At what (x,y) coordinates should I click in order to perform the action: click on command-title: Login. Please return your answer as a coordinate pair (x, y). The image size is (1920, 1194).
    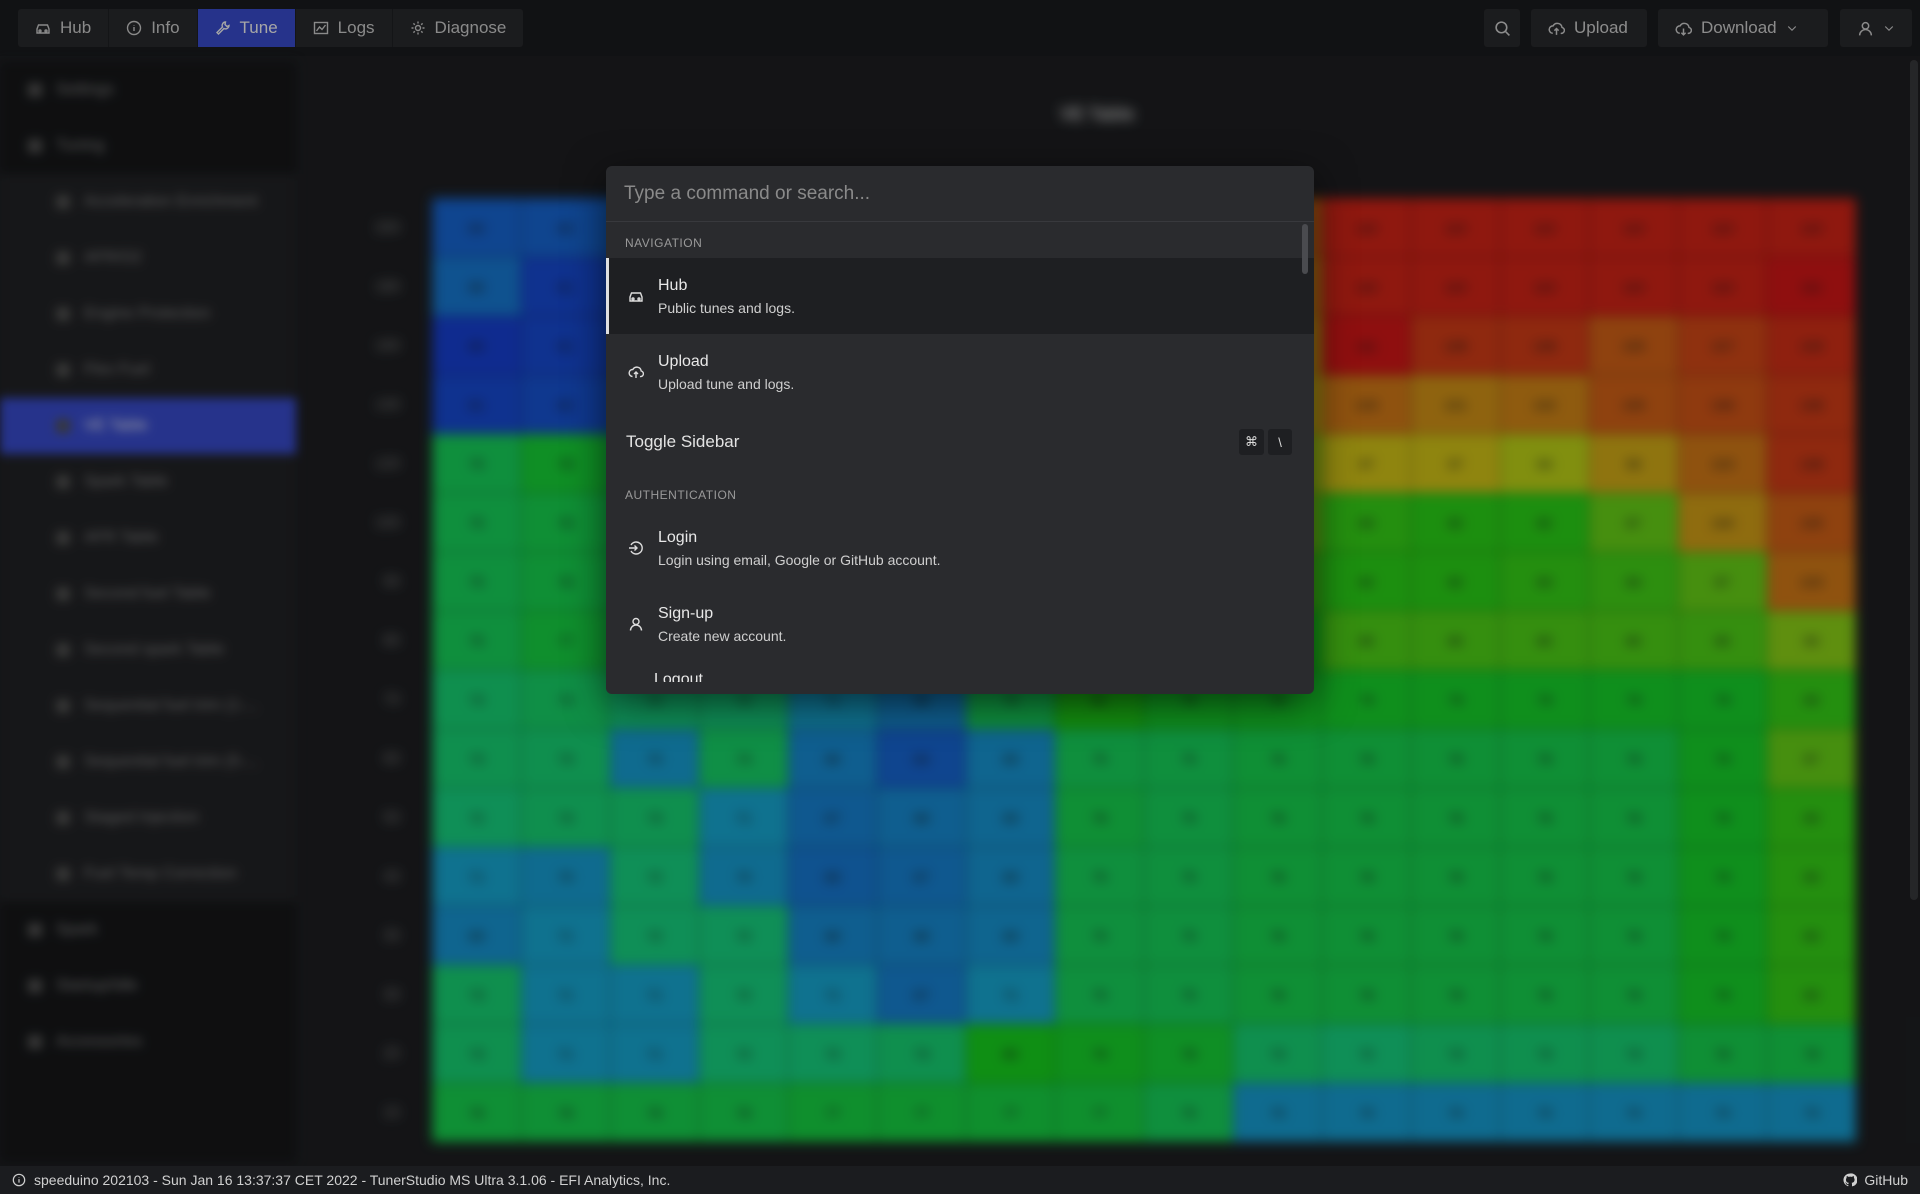
    Looking at the image, I should click on (678, 537).